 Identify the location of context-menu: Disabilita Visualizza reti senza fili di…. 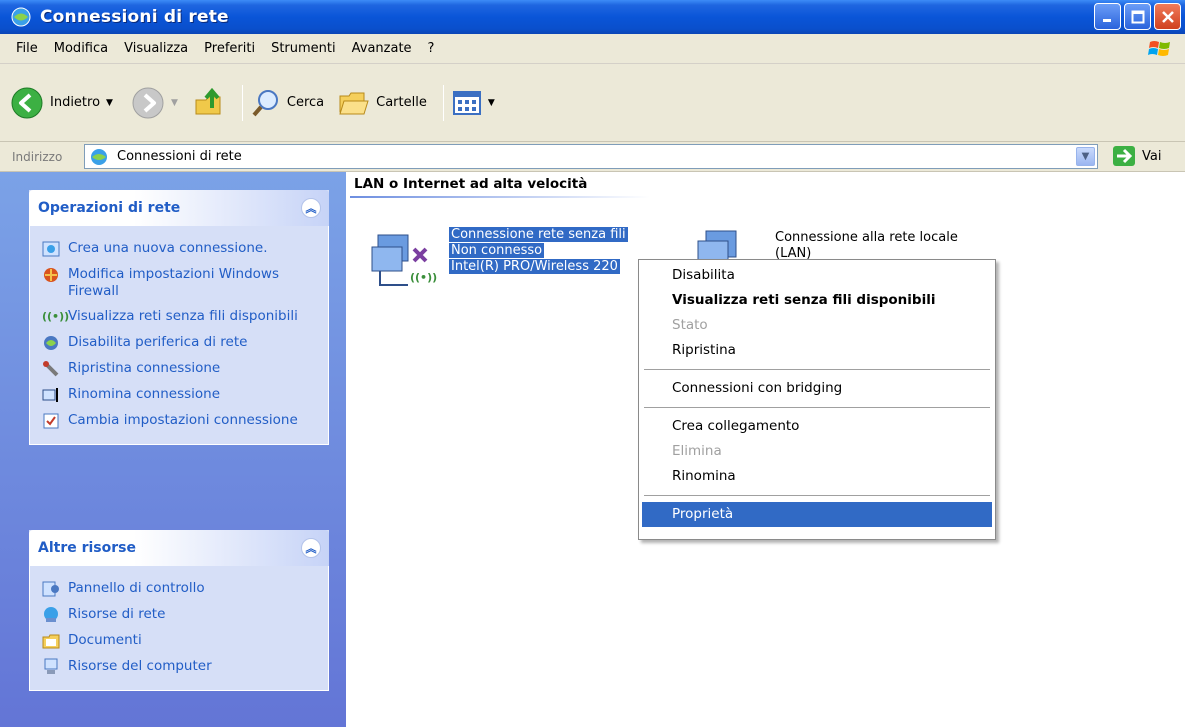
(817, 399).